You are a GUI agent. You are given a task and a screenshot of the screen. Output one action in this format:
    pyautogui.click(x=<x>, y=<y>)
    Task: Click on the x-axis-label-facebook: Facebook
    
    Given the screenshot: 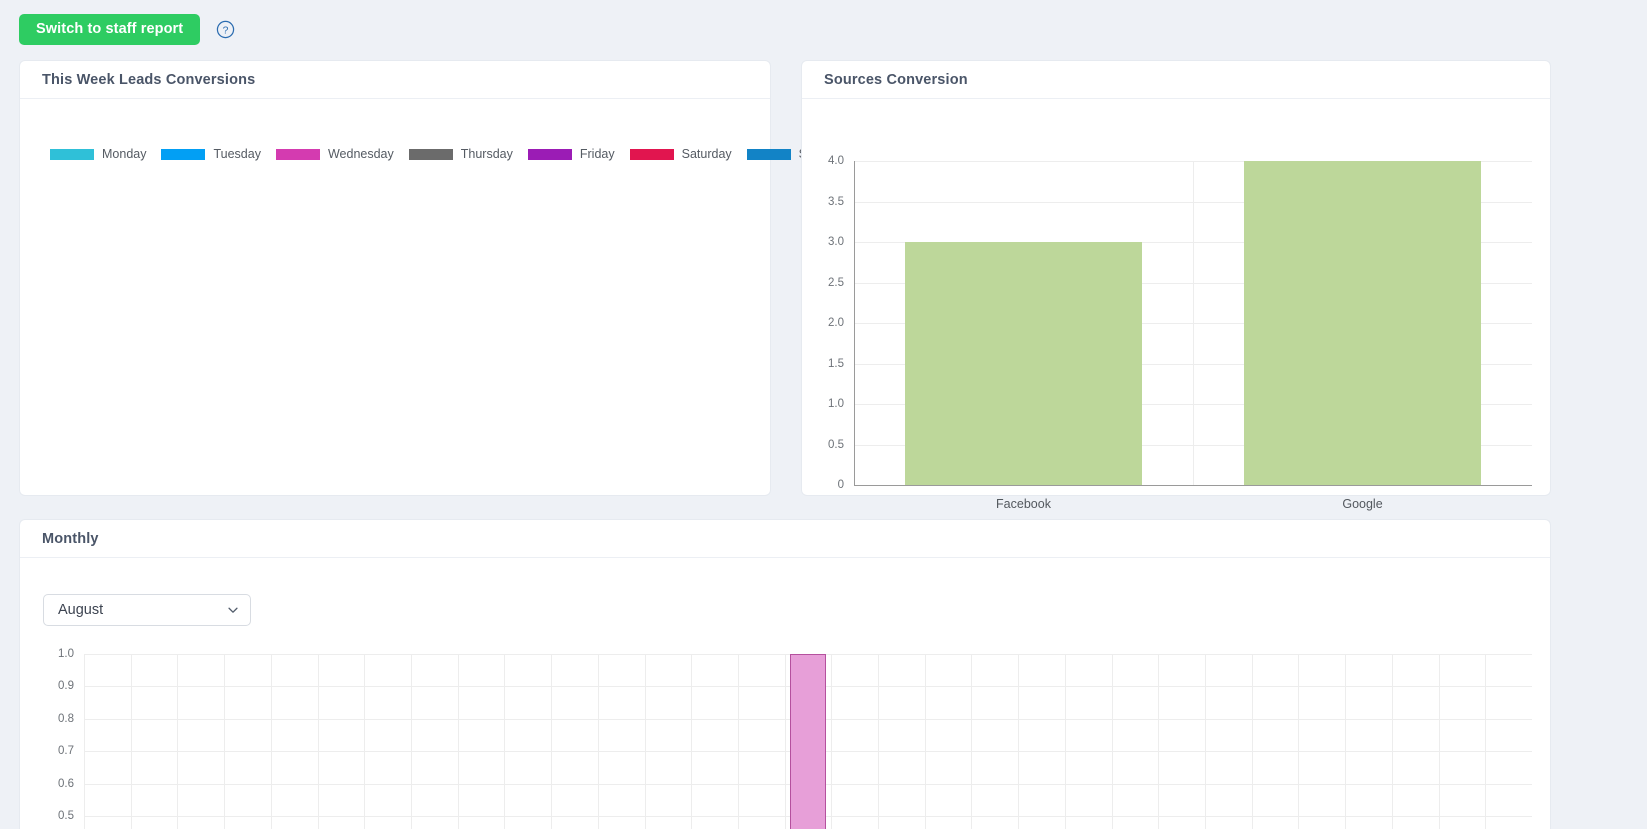 What is the action you would take?
    pyautogui.click(x=1023, y=504)
    